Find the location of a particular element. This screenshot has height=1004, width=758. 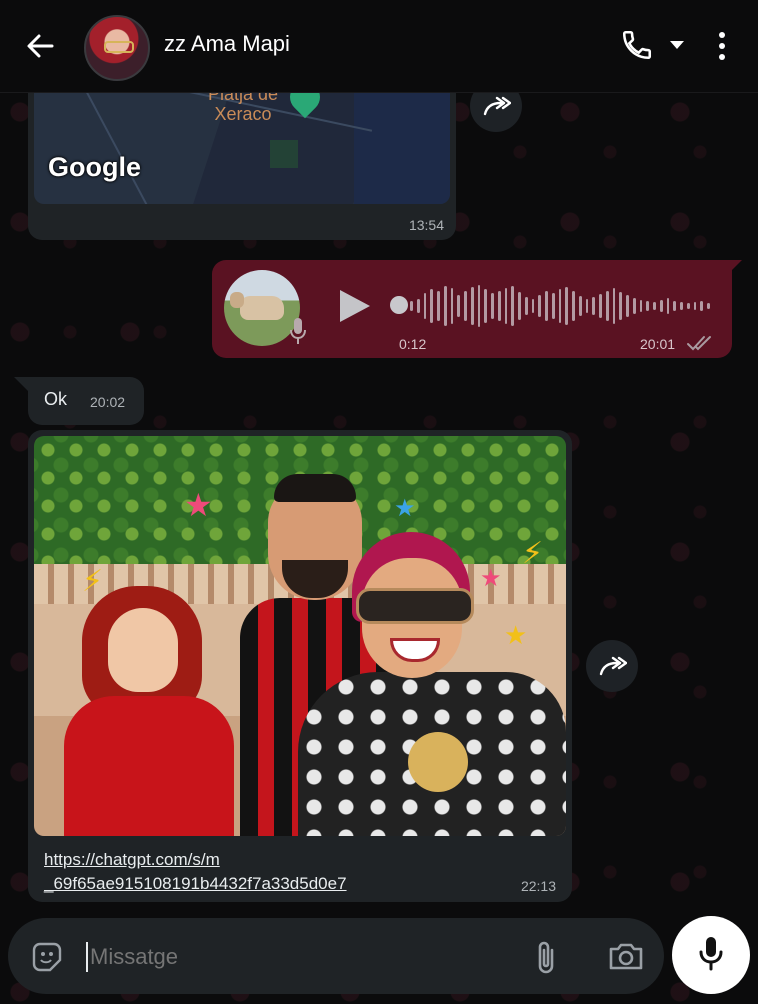

voice-call-icon is located at coordinates (637, 47).